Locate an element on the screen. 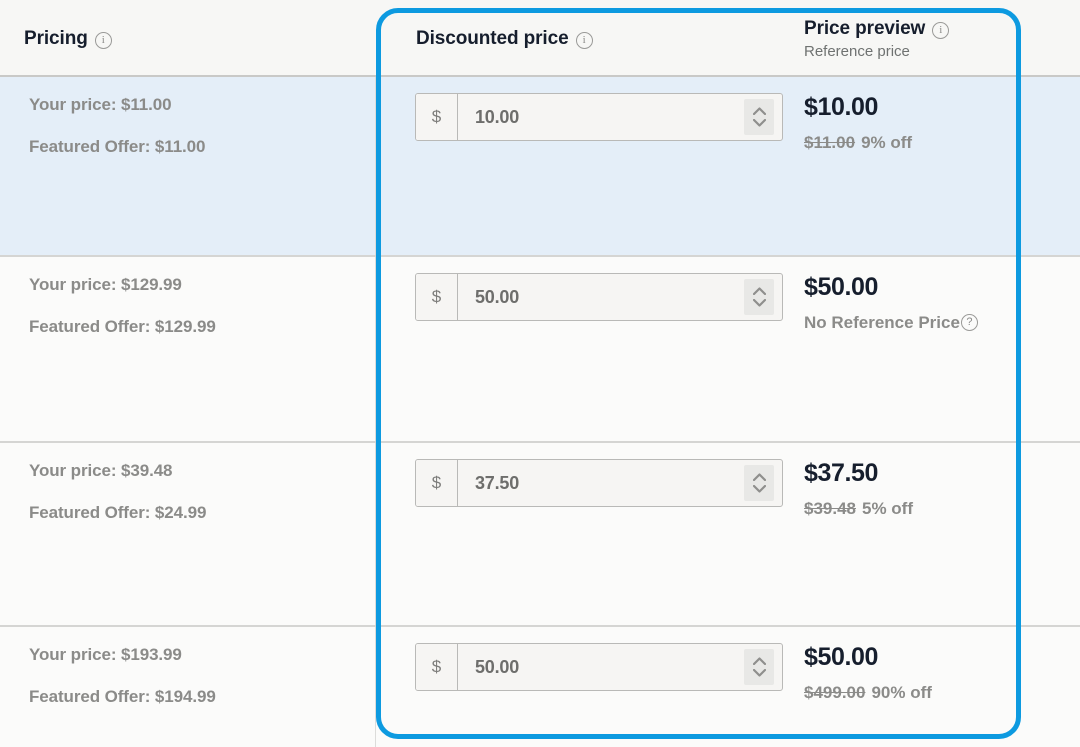  preview-discount-line: $39.48 5% off is located at coordinates (858, 509).